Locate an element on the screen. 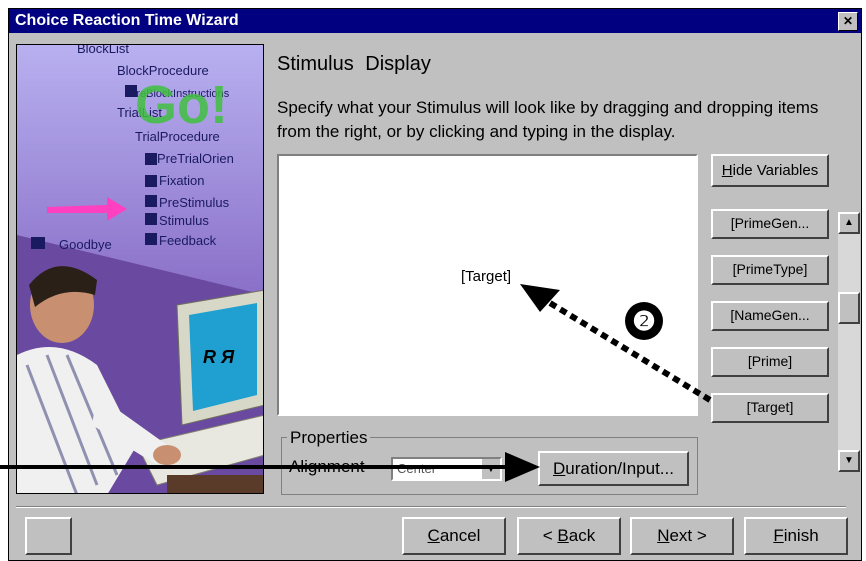 Image resolution: width=866 pixels, height=561 pixels. next-button: Next > is located at coordinates (682, 536).